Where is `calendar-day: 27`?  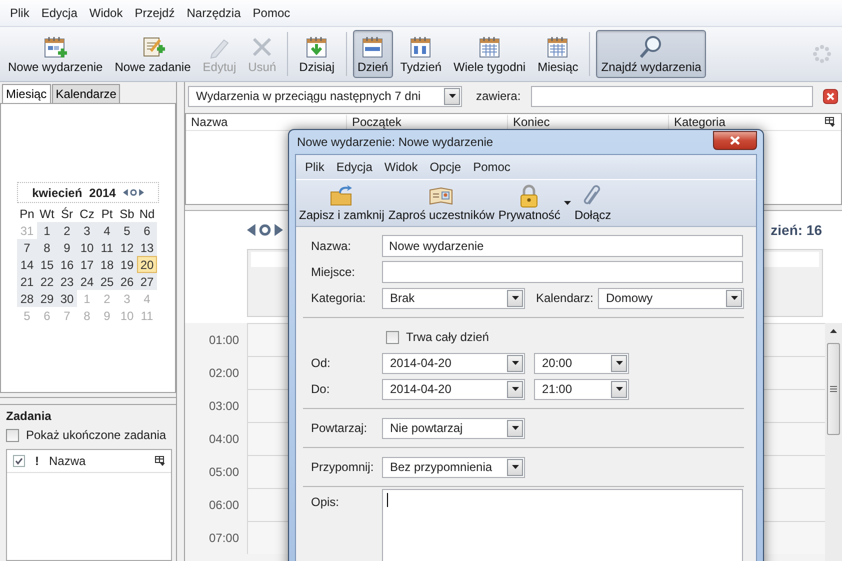
calendar-day: 27 is located at coordinates (147, 281).